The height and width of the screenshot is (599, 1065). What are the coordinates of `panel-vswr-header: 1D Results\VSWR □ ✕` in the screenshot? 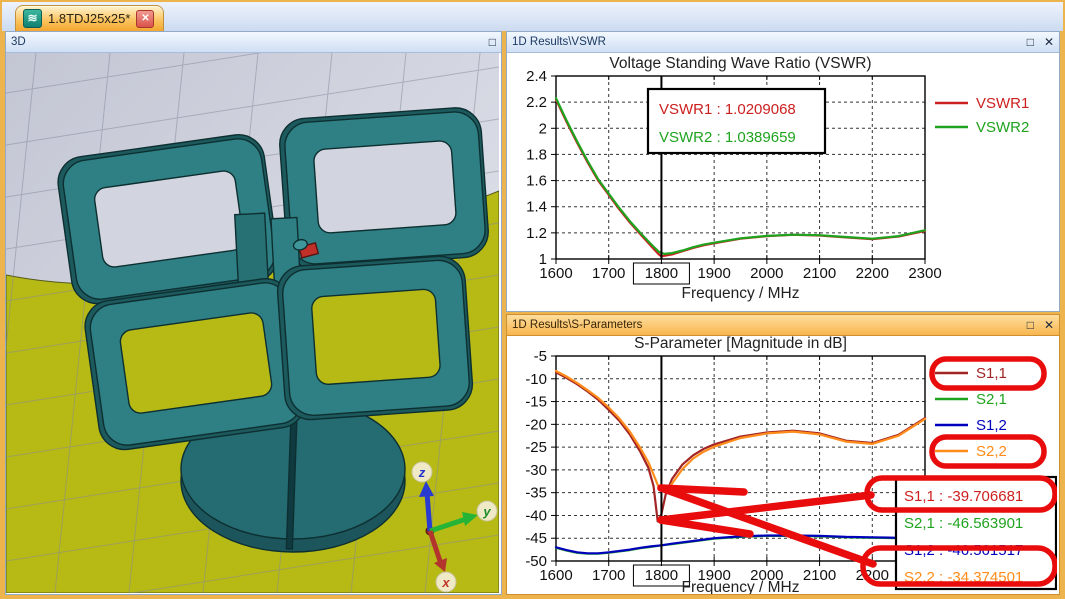 It's located at (783, 42).